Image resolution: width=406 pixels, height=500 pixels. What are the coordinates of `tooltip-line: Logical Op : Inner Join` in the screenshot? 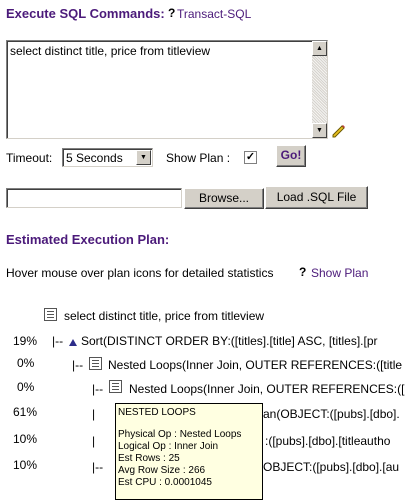 It's located at (168, 446).